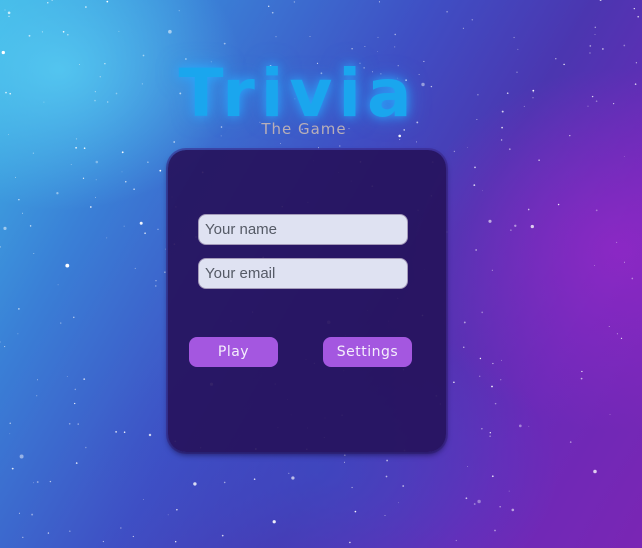 The width and height of the screenshot is (642, 548). Describe the element at coordinates (303, 229) in the screenshot. I see `name-input` at that location.